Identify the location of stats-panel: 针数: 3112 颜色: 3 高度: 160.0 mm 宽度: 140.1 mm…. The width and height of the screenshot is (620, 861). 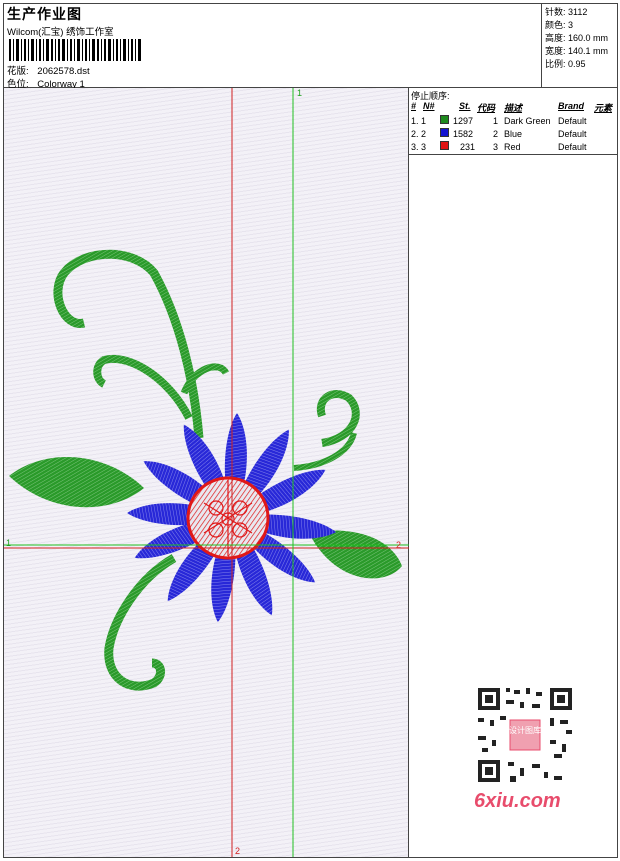
(579, 45).